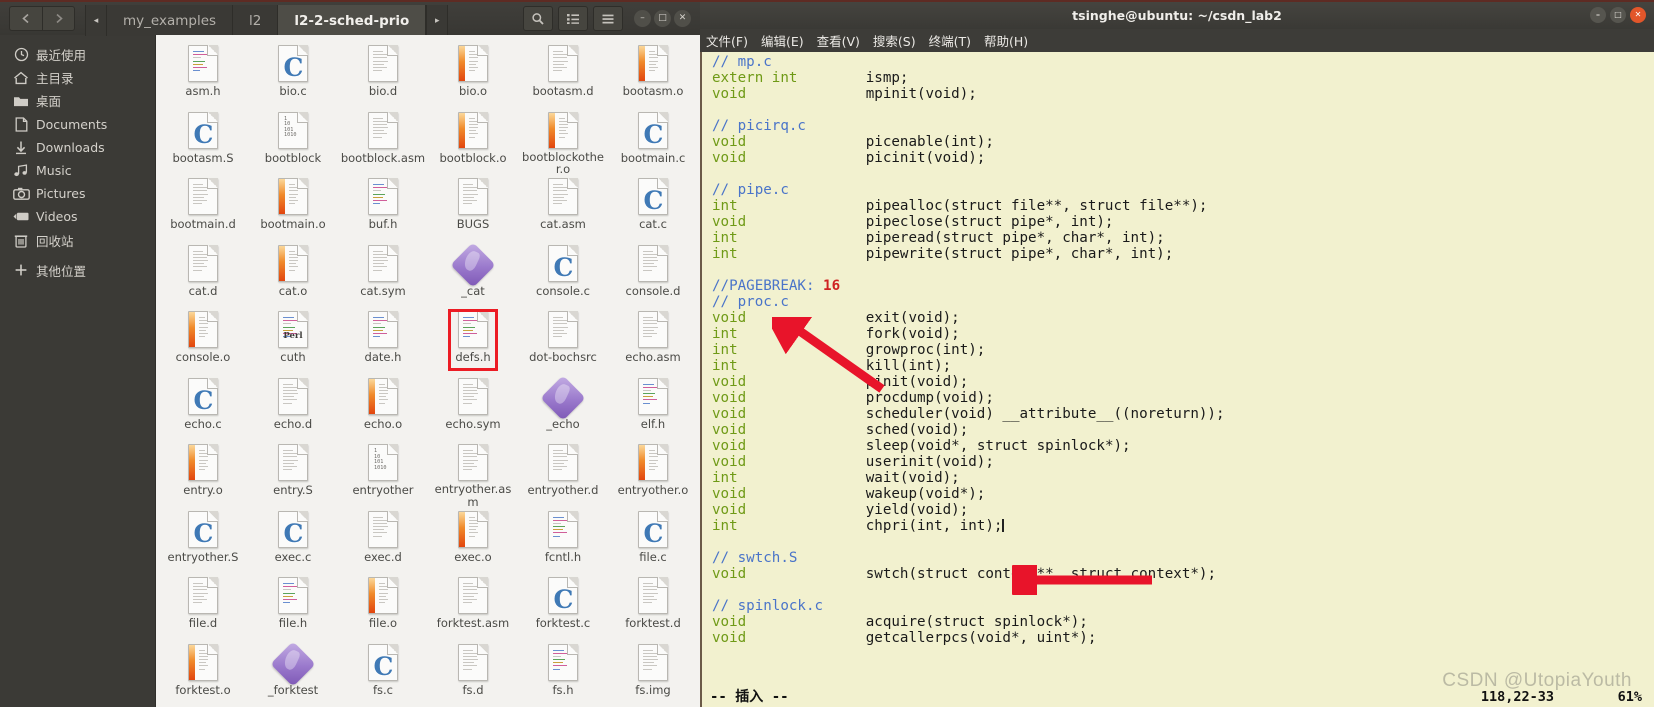 The width and height of the screenshot is (1654, 707). I want to click on file-item: echo.d, so click(293, 407).